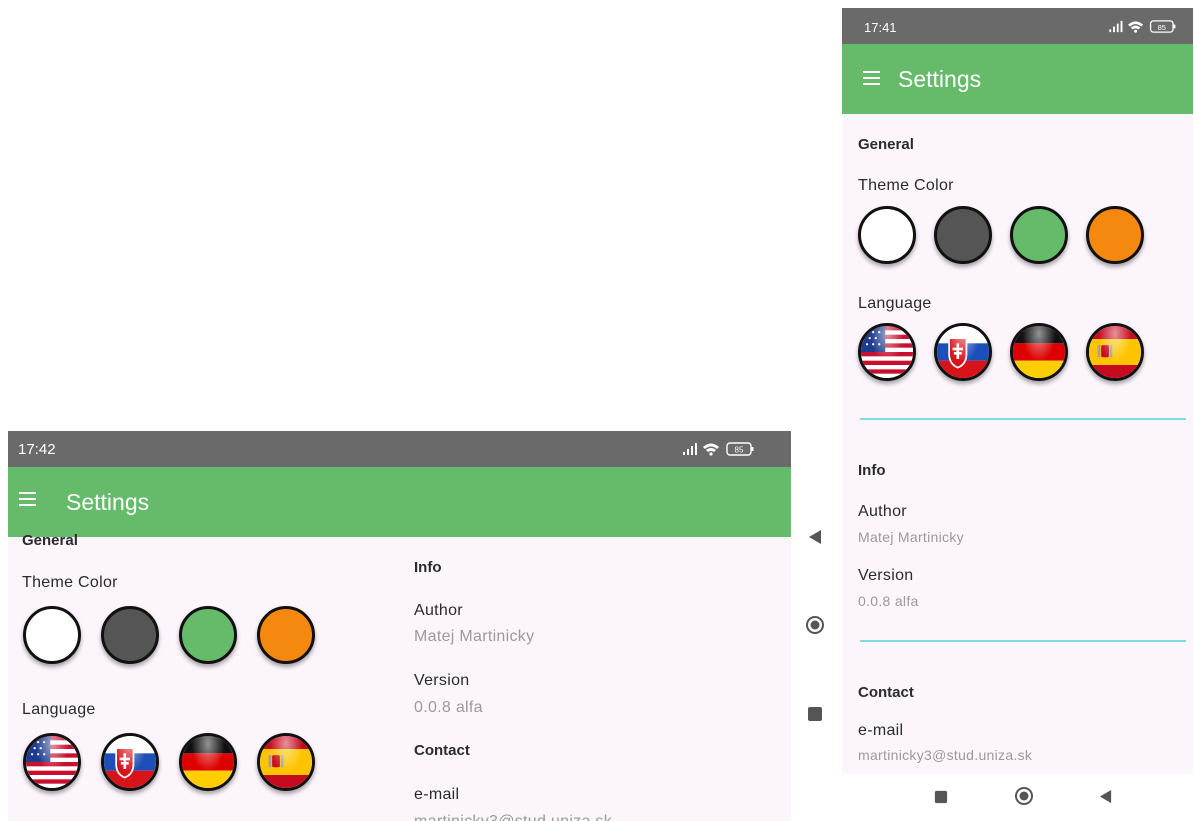  Describe the element at coordinates (399, 449) in the screenshot. I see `status-bar: 17:42 85` at that location.